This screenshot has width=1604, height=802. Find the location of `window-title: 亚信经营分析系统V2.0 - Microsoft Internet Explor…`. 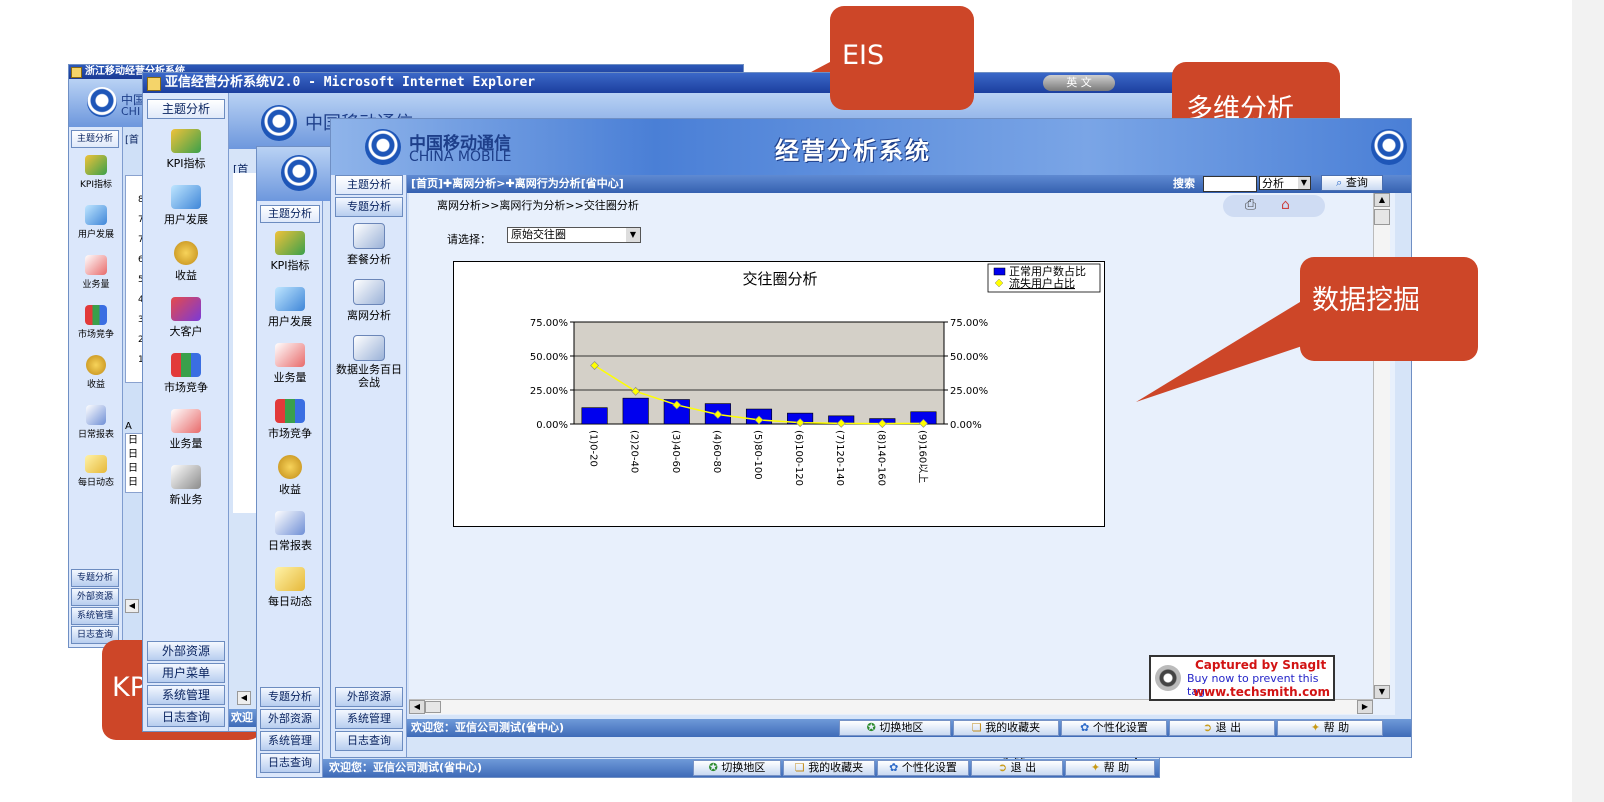

window-title: 亚信经营分析系统V2.0 - Microsoft Internet Explor… is located at coordinates (350, 82).